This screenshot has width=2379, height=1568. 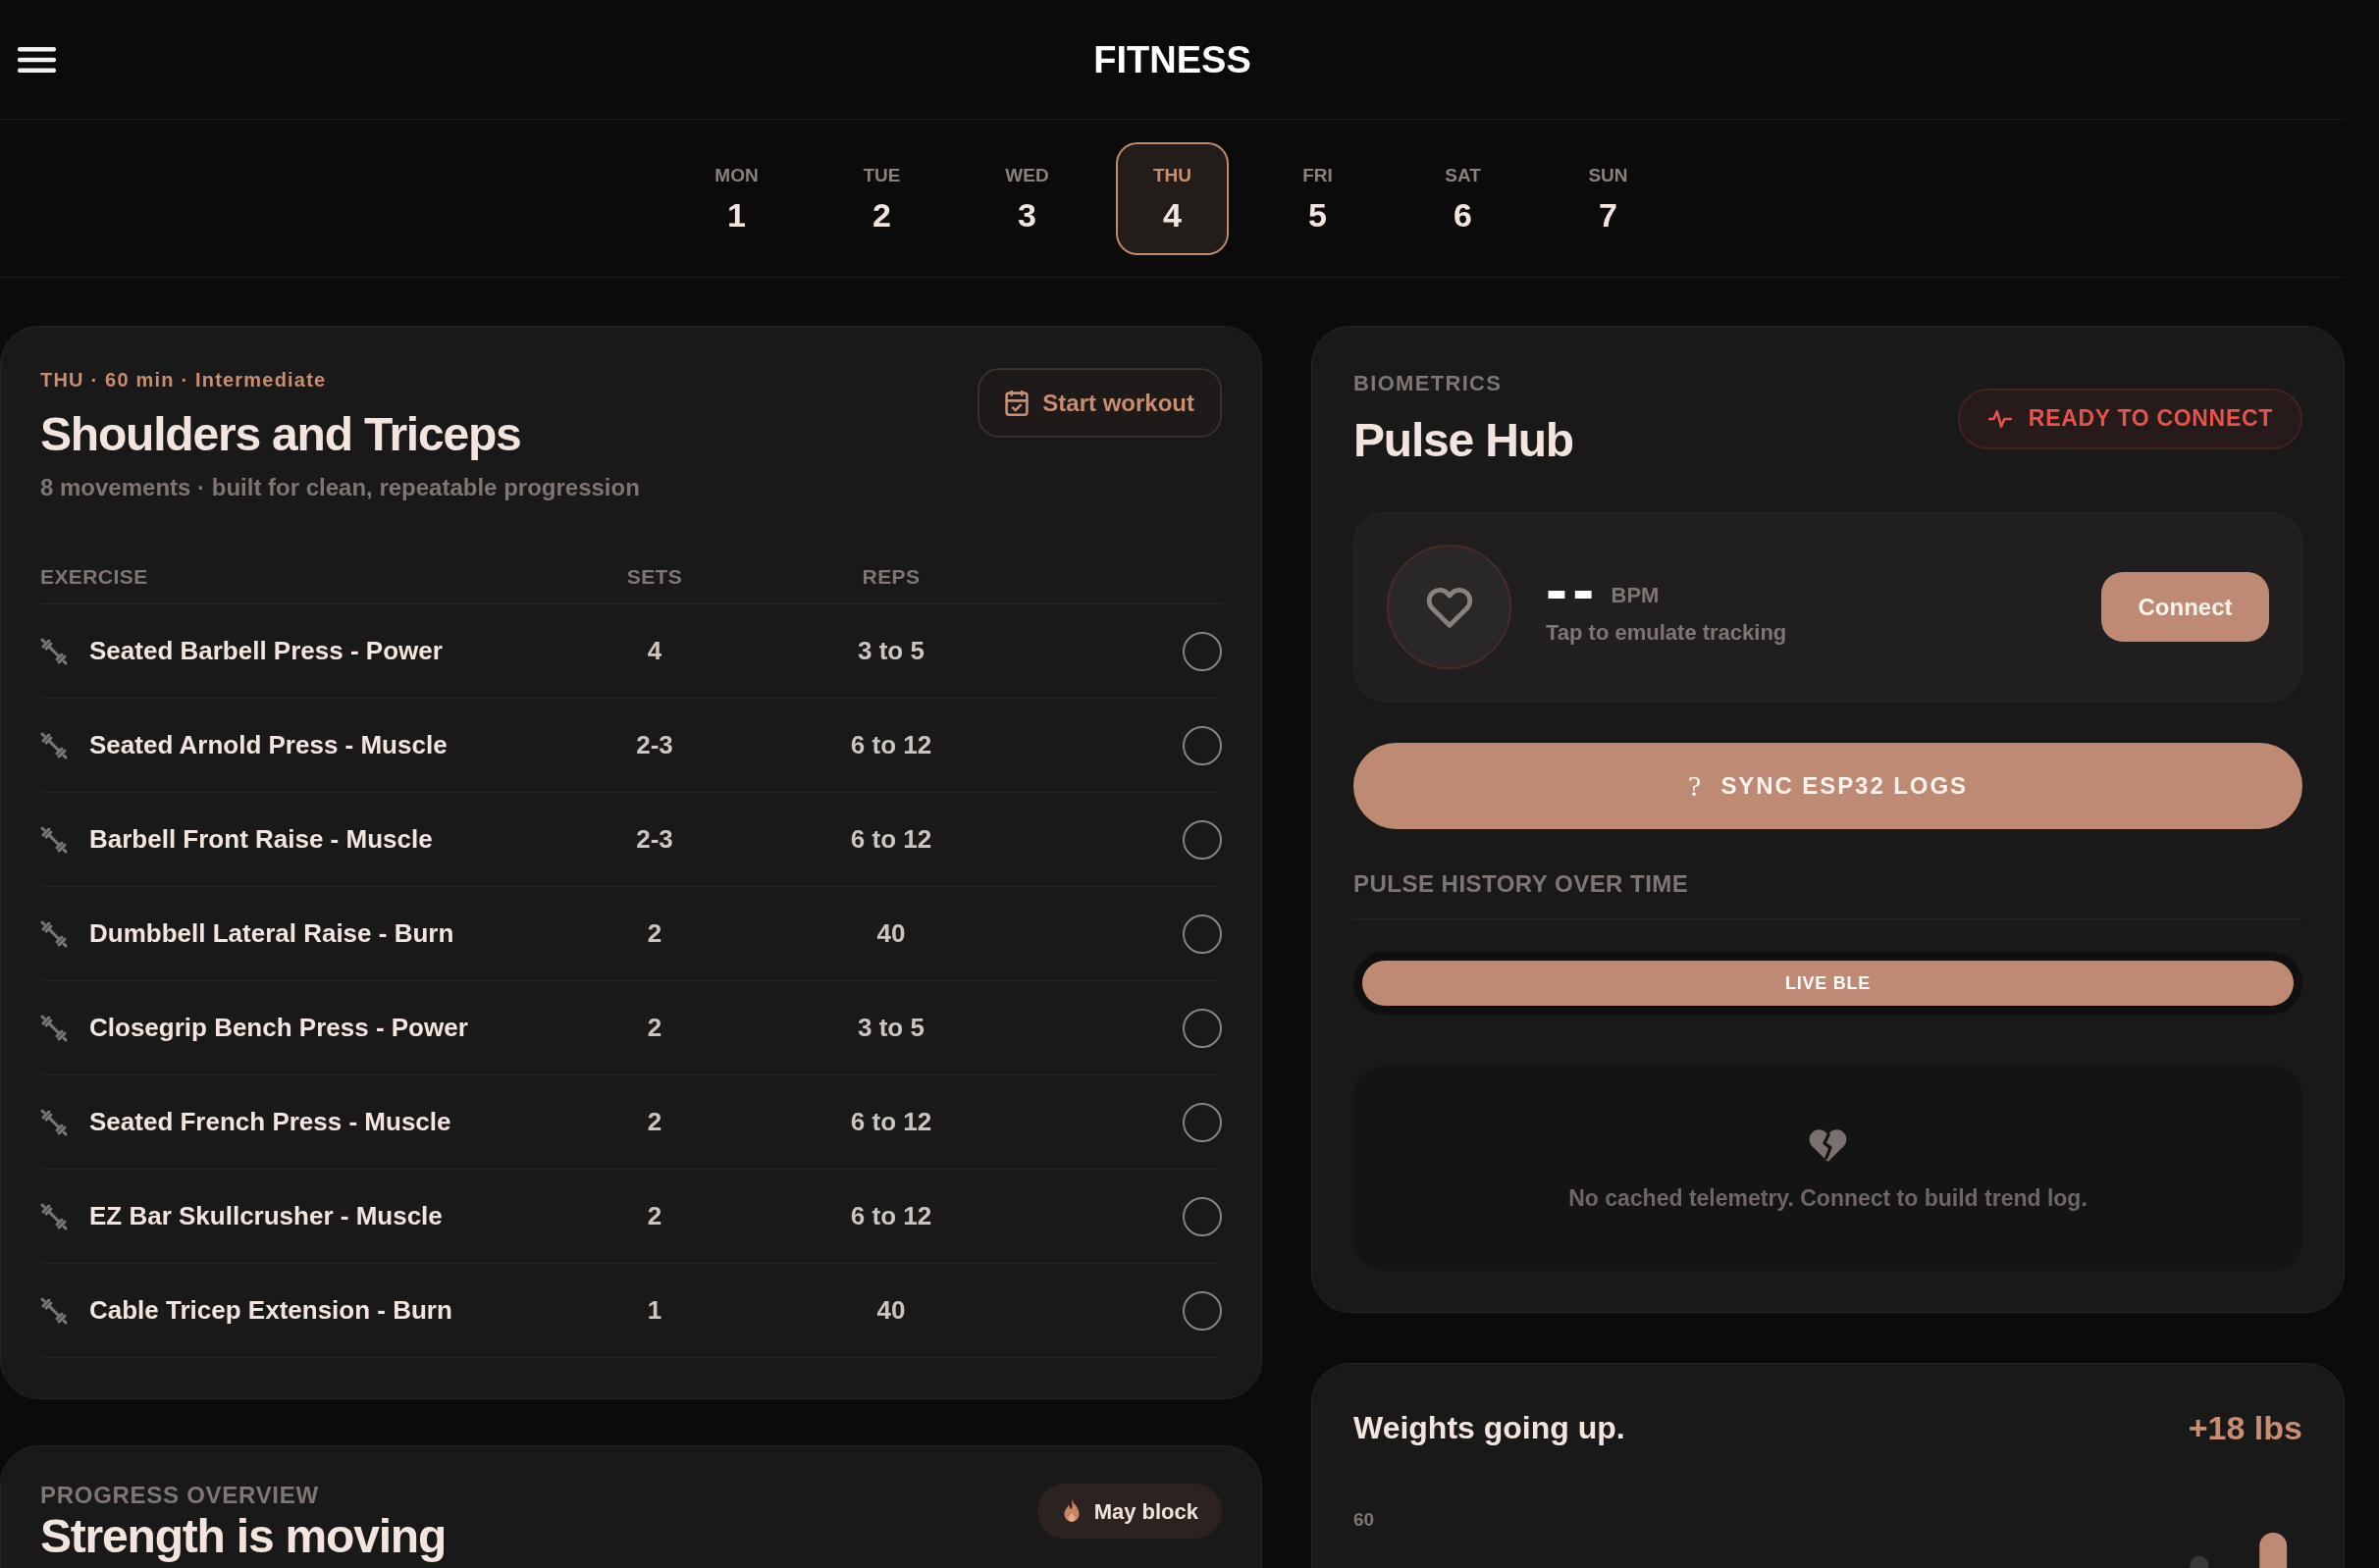 I want to click on exercise-name: Seated Arnold Press - Muscle, so click(x=268, y=745).